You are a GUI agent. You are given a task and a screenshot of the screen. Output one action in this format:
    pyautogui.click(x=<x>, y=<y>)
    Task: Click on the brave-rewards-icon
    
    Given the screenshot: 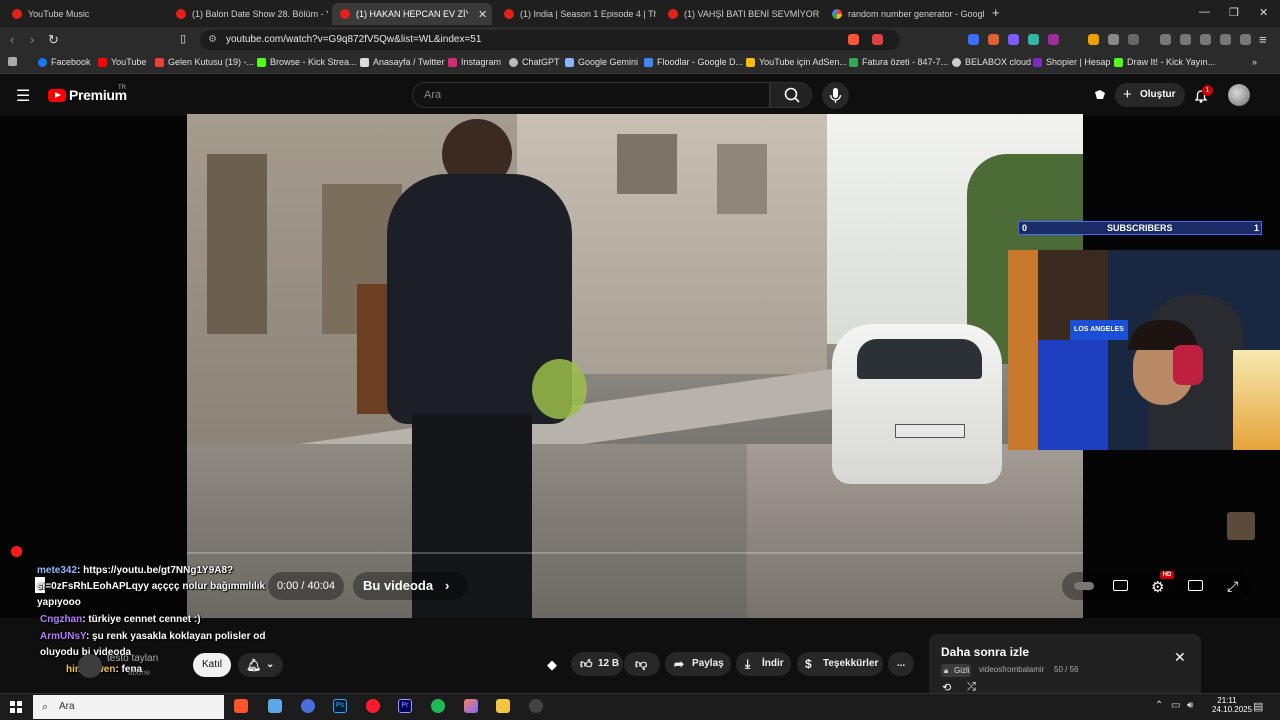 What is the action you would take?
    pyautogui.click(x=877, y=39)
    